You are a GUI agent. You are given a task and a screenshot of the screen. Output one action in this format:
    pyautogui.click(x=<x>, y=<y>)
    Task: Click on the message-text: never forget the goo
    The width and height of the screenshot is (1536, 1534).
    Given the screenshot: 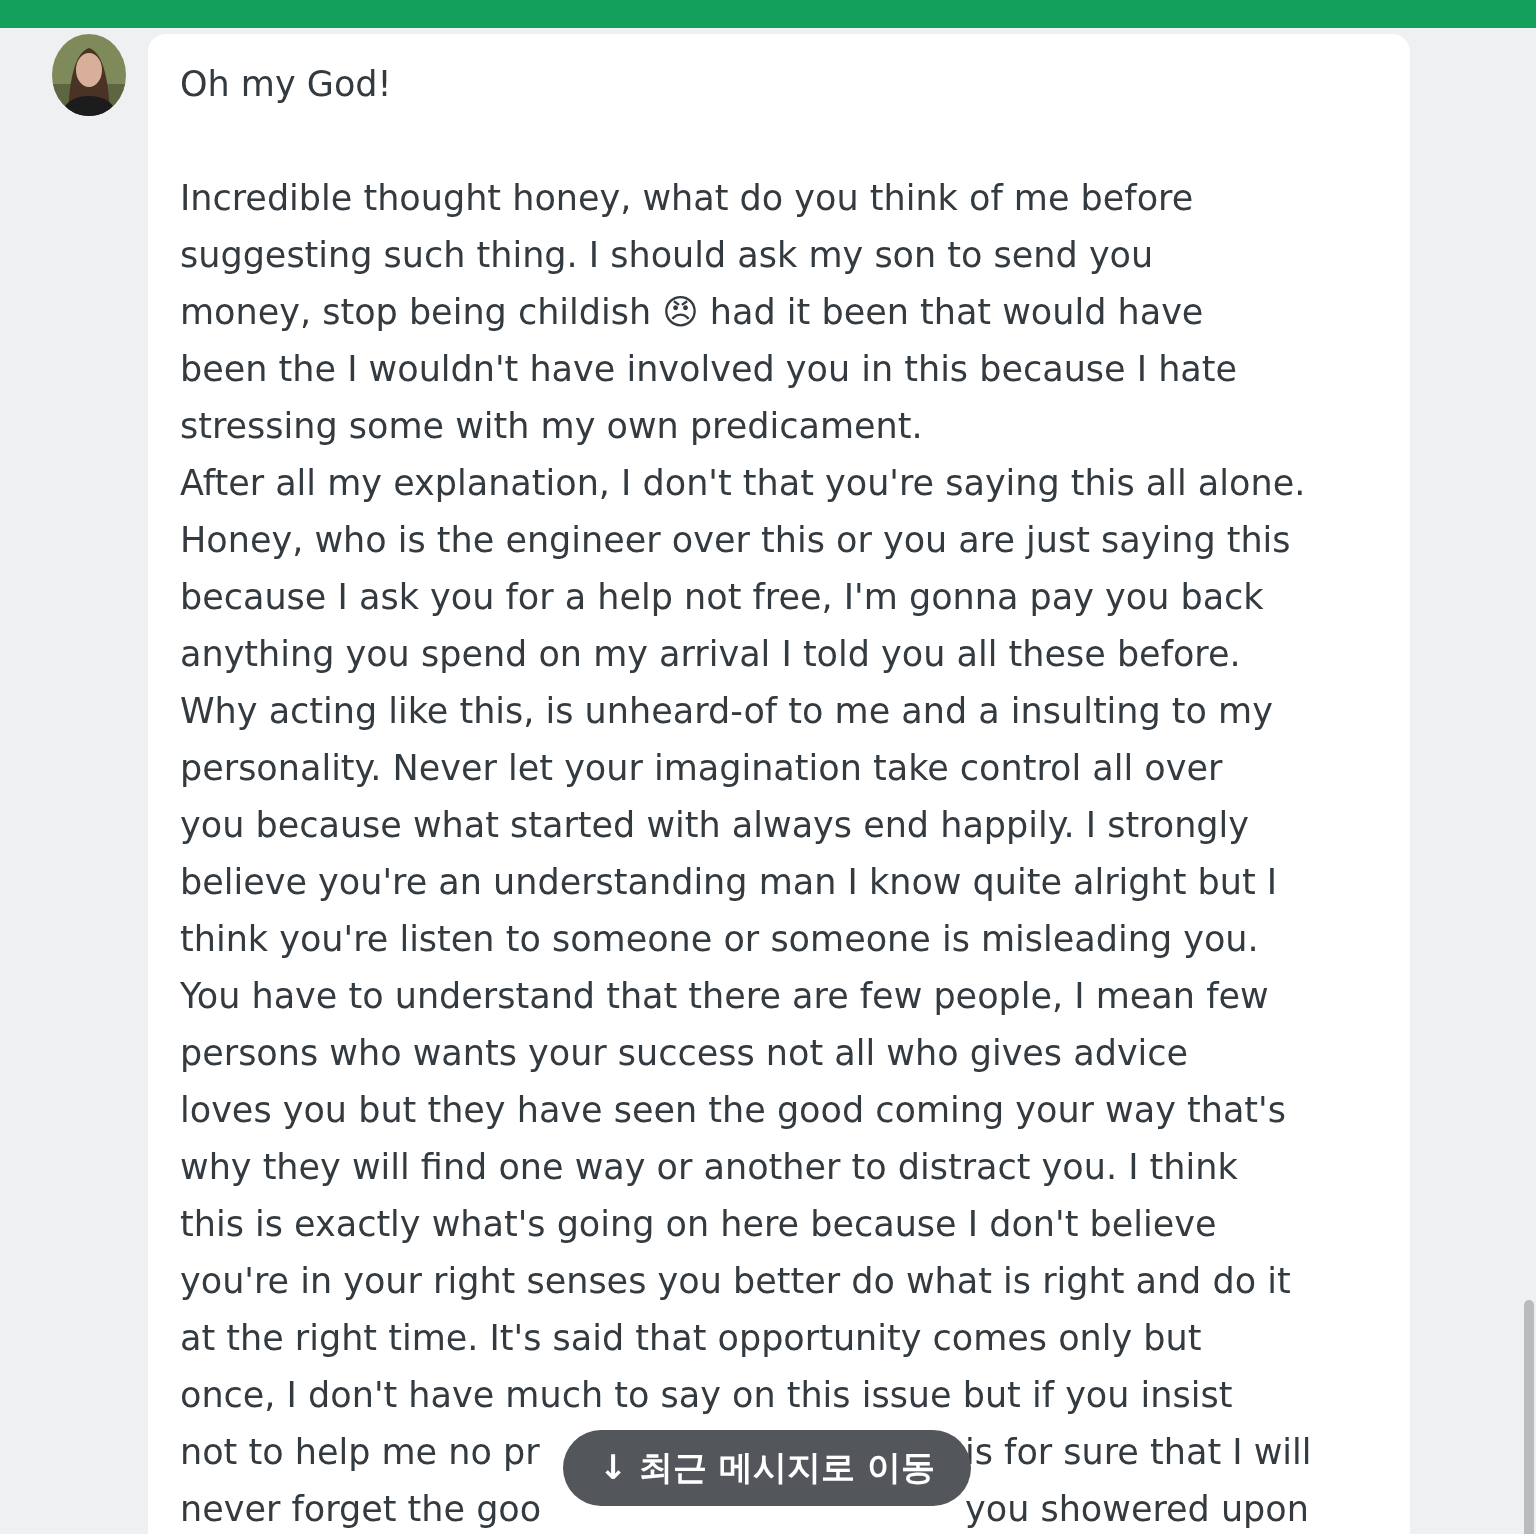 What is the action you would take?
    pyautogui.click(x=361, y=1509)
    